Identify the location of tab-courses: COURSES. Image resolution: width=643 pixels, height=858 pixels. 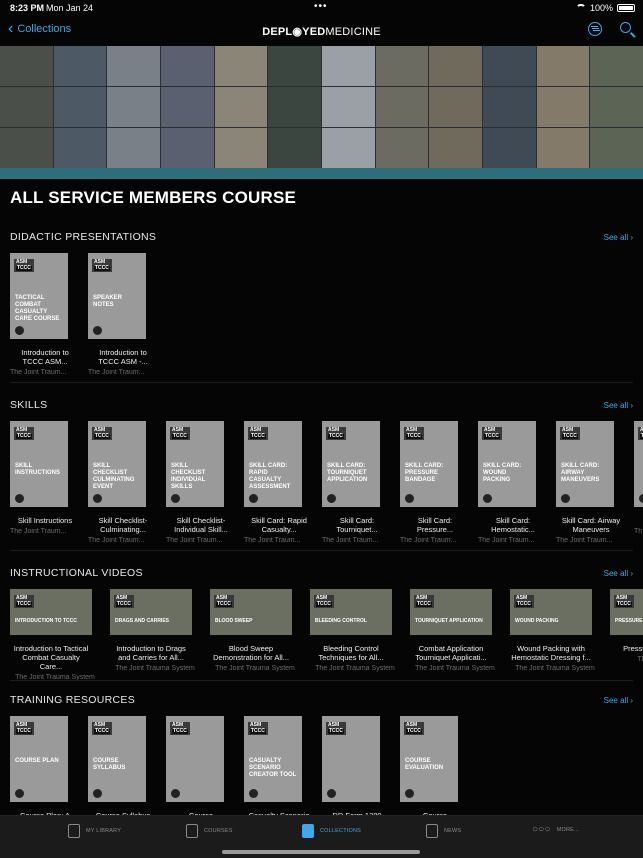
(209, 831).